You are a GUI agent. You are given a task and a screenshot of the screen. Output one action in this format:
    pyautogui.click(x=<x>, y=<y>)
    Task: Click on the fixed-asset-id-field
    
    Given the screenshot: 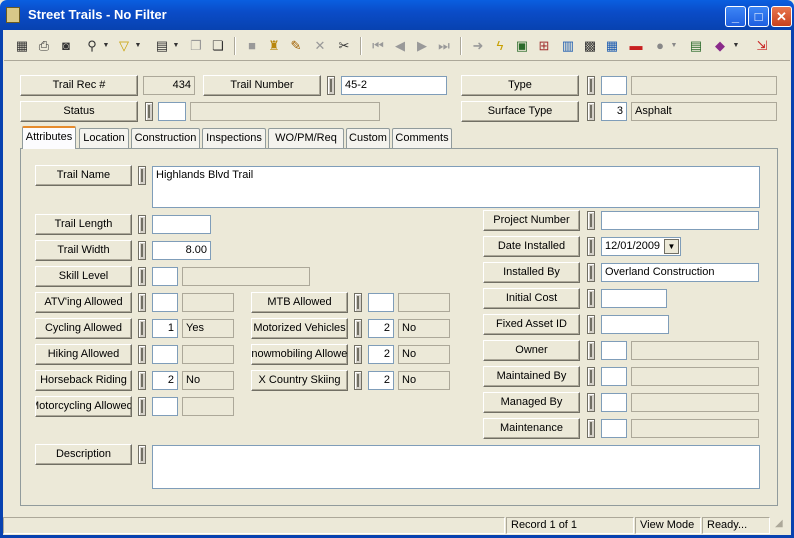 What is the action you would take?
    pyautogui.click(x=635, y=324)
    